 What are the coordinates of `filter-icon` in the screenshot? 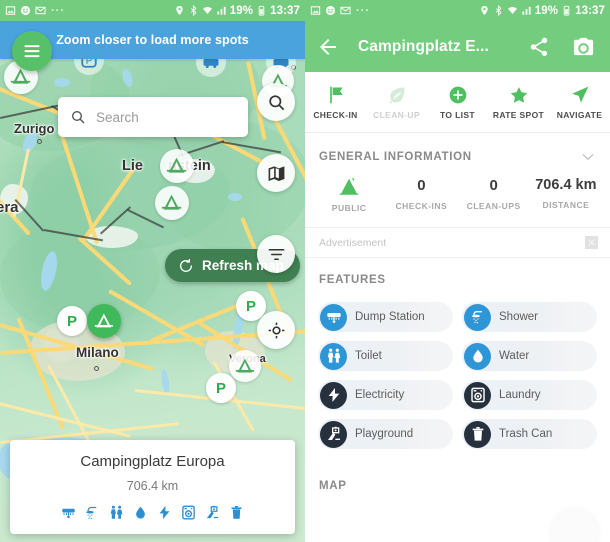 It's located at (276, 254).